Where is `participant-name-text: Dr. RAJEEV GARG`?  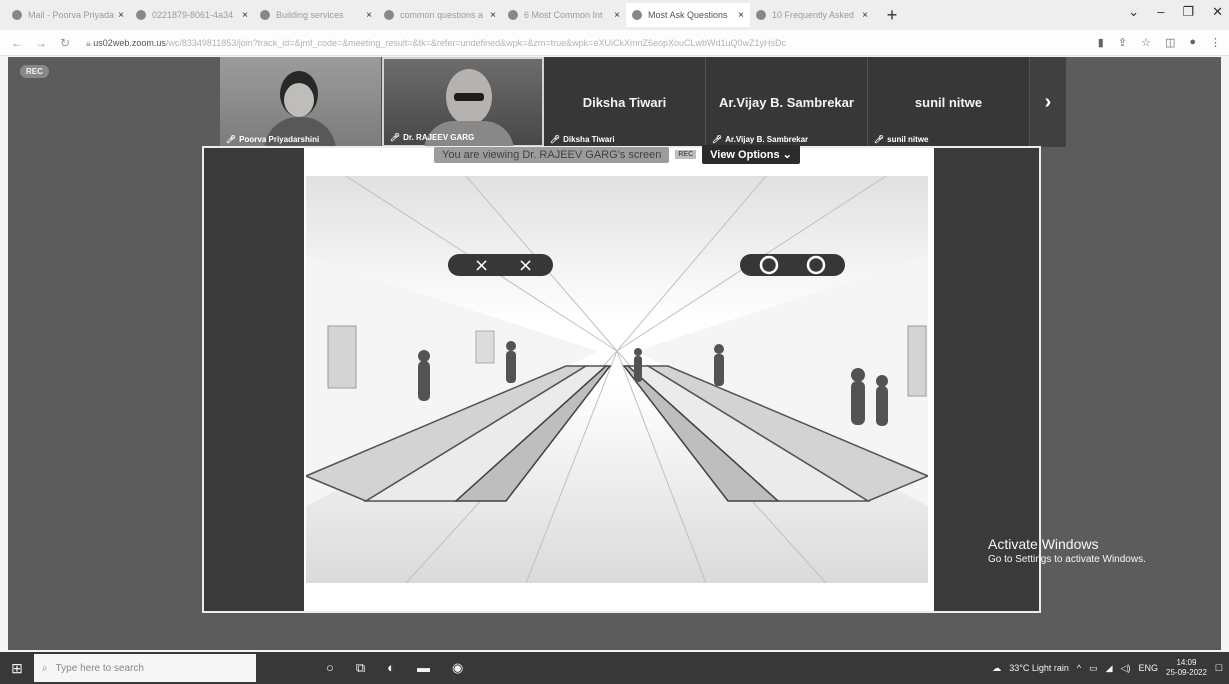 participant-name-text: Dr. RAJEEV GARG is located at coordinates (439, 137).